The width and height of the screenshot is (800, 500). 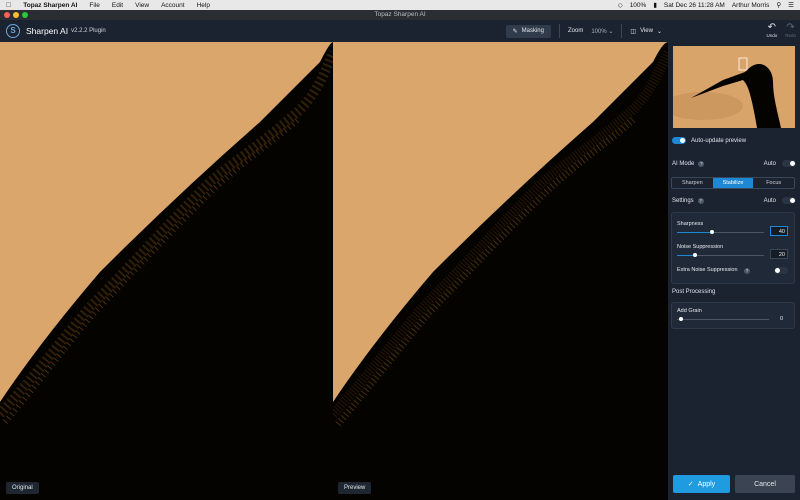 I want to click on tab-stabilize: Stabilize, so click(x=733, y=183).